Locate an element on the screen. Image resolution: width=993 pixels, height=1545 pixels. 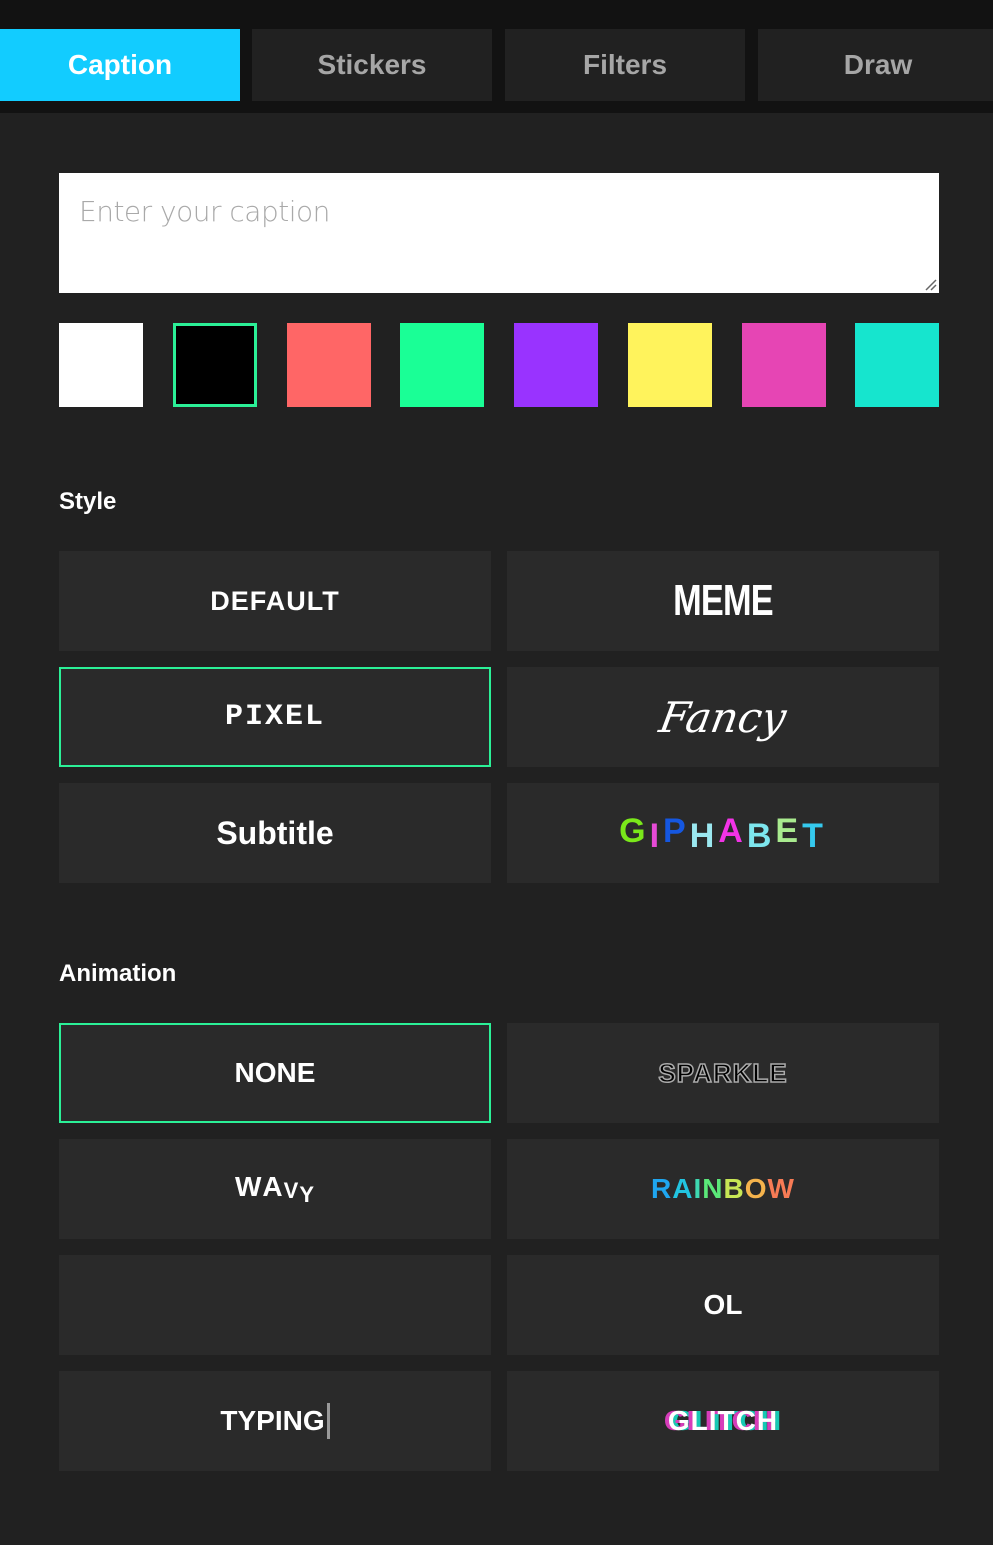
giphabet-letter: E is located at coordinates (789, 830).